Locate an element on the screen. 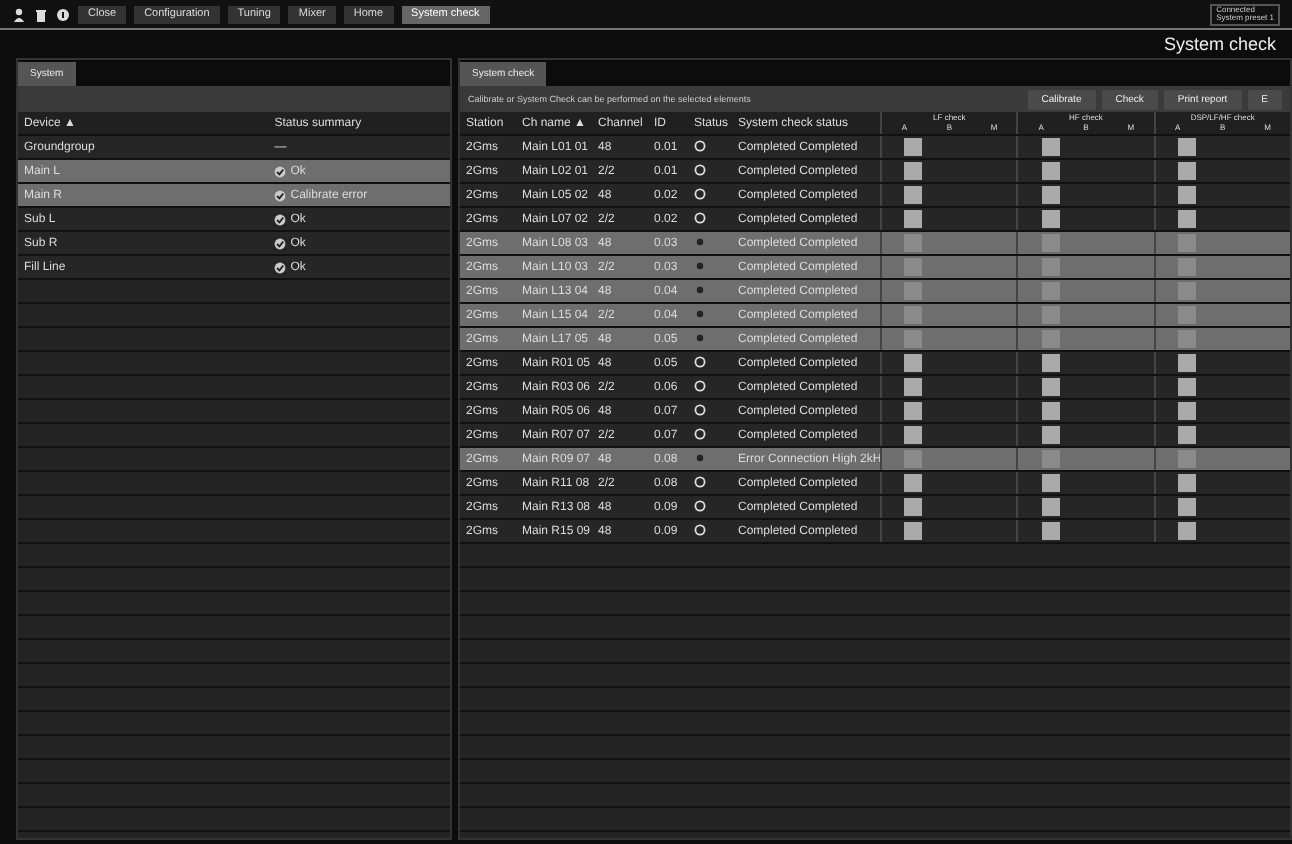 The image size is (1292, 844). trash-icon is located at coordinates (41, 14).